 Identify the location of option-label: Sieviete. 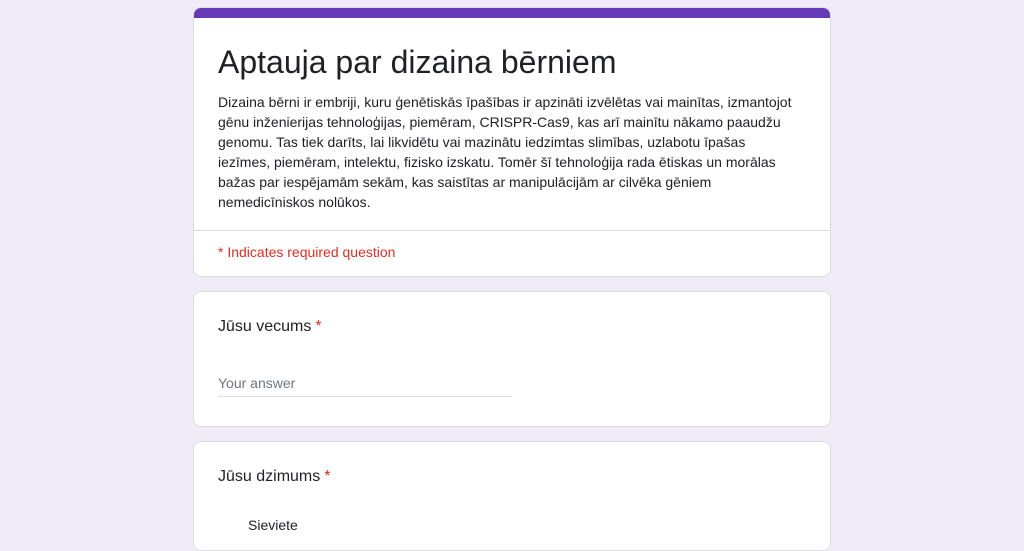
(273, 525).